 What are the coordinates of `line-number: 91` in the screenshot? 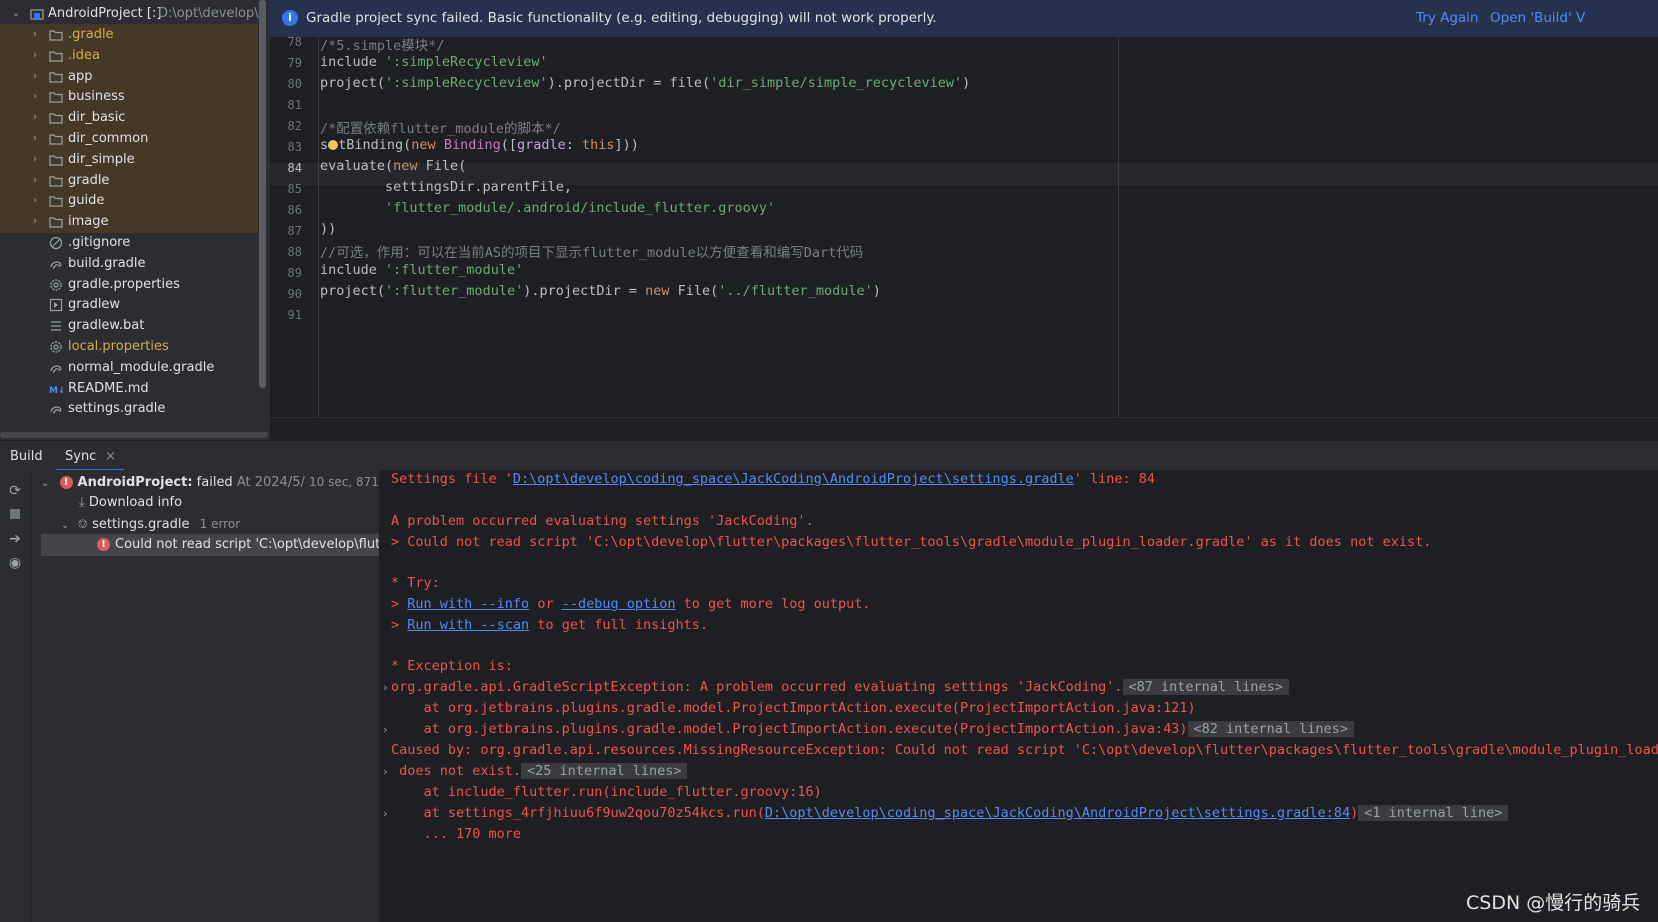 It's located at (294, 315).